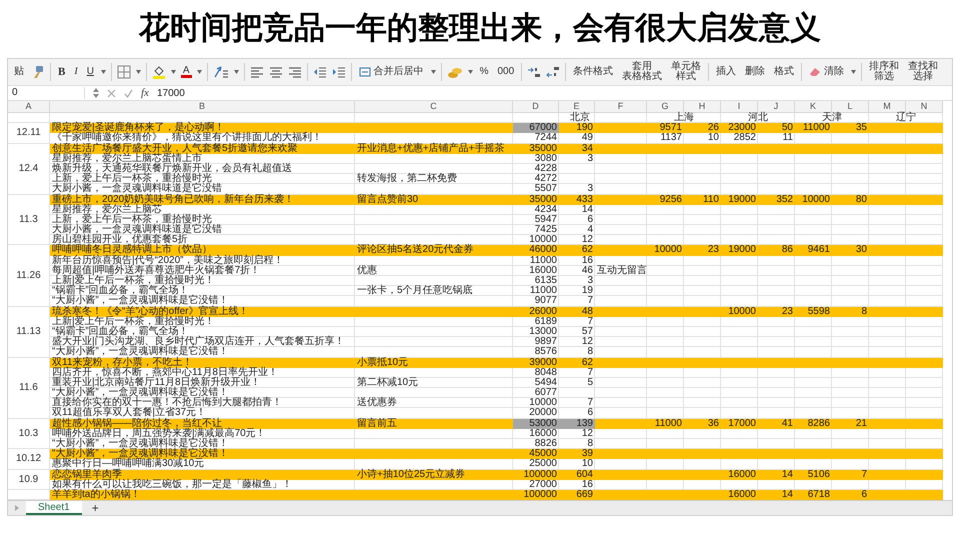 This screenshot has width=960, height=540. I want to click on align-center-icon, so click(275, 72).